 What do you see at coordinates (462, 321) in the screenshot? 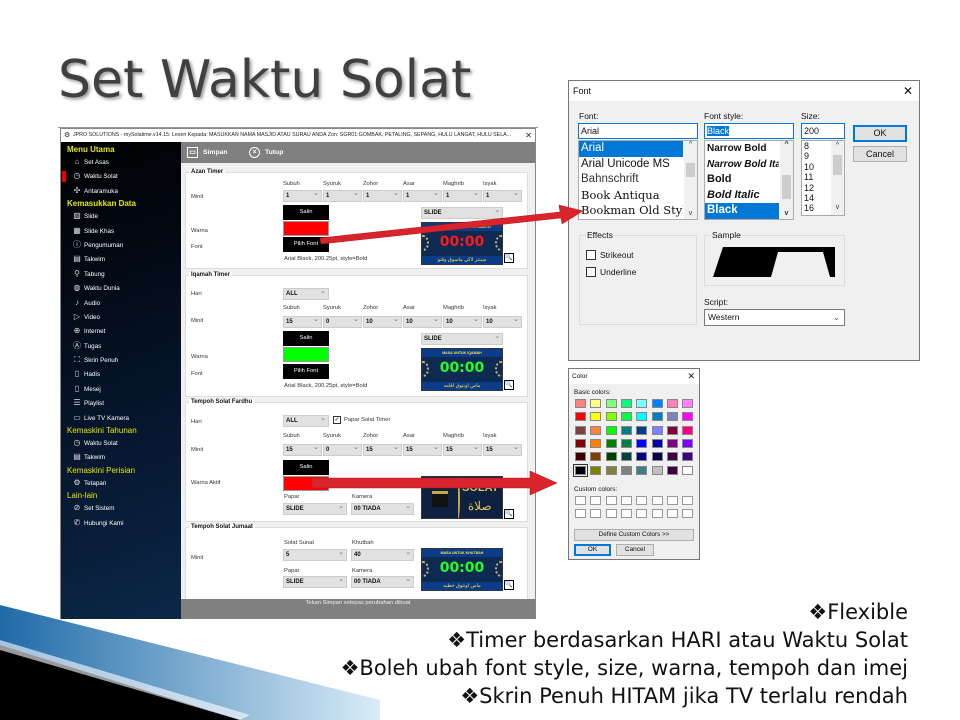
I see `iqamah-maghrib-dropdown: 10` at bounding box center [462, 321].